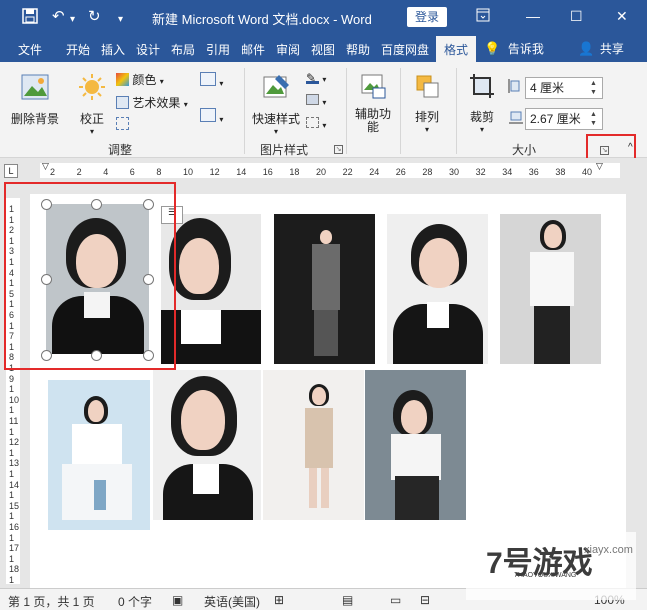  Describe the element at coordinates (159, 172) in the screenshot. I see `ruler-number: 8` at that location.